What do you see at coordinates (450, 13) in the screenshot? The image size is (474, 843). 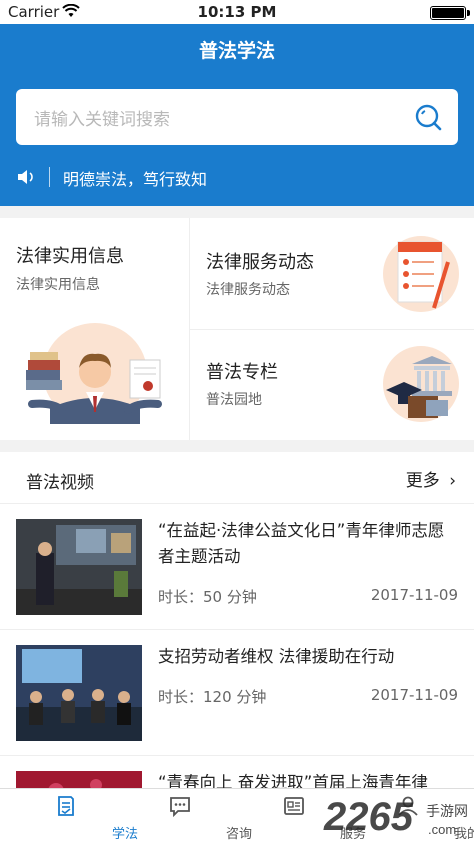 I see `battery-icon` at bounding box center [450, 13].